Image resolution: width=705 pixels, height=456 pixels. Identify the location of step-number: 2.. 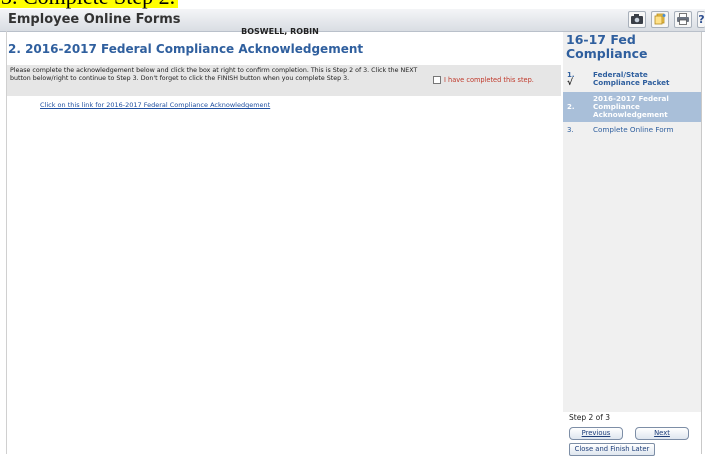
(571, 107).